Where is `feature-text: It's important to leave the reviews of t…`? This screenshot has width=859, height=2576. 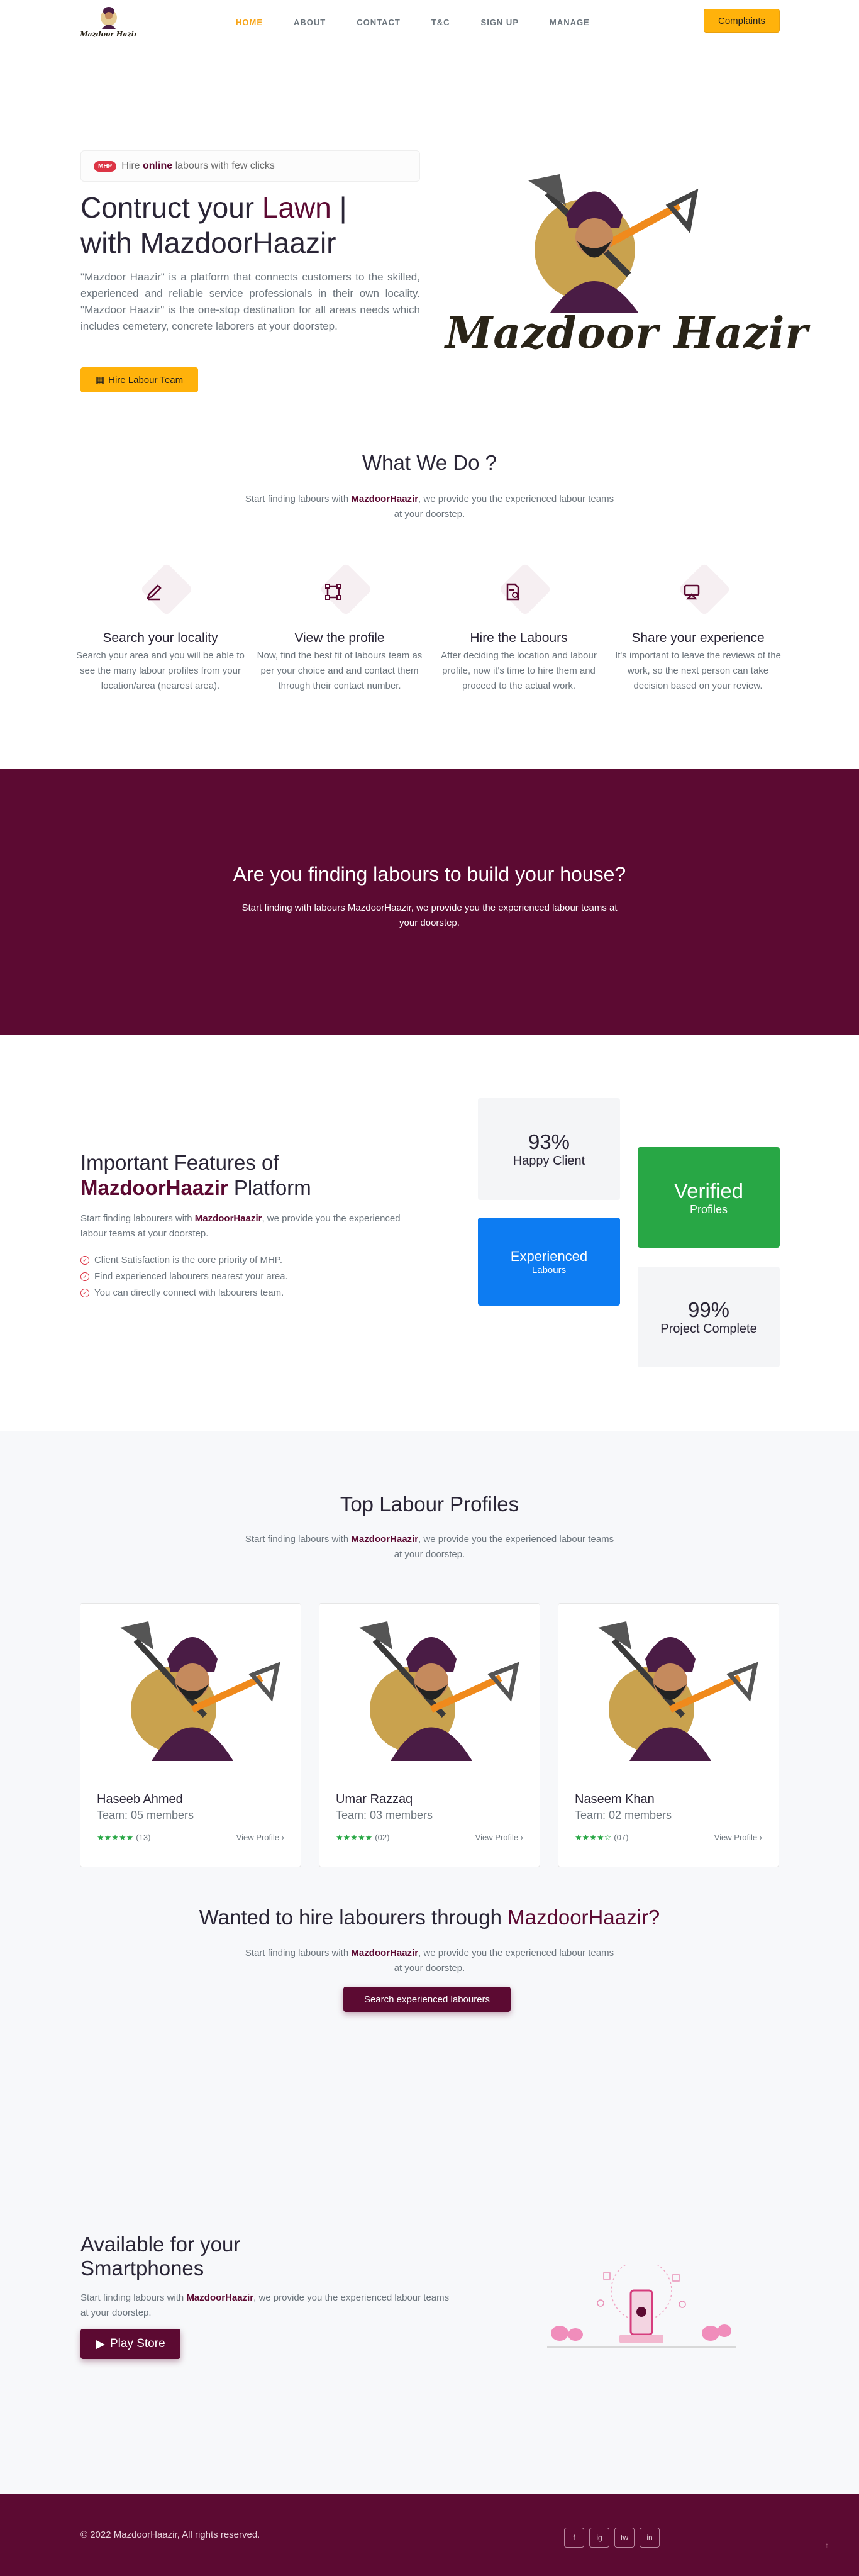 feature-text: It's important to leave the reviews of t… is located at coordinates (698, 670).